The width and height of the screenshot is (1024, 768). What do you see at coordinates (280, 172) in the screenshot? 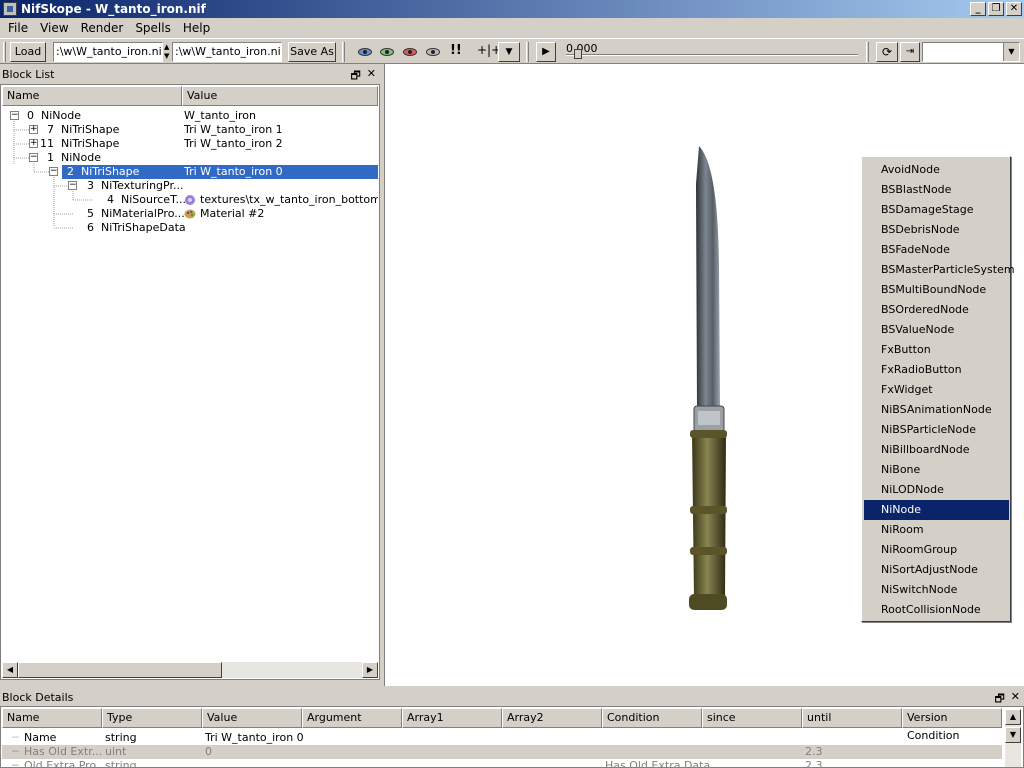
I see `tree-node-value: Tri W_tanto_iron 0` at bounding box center [280, 172].